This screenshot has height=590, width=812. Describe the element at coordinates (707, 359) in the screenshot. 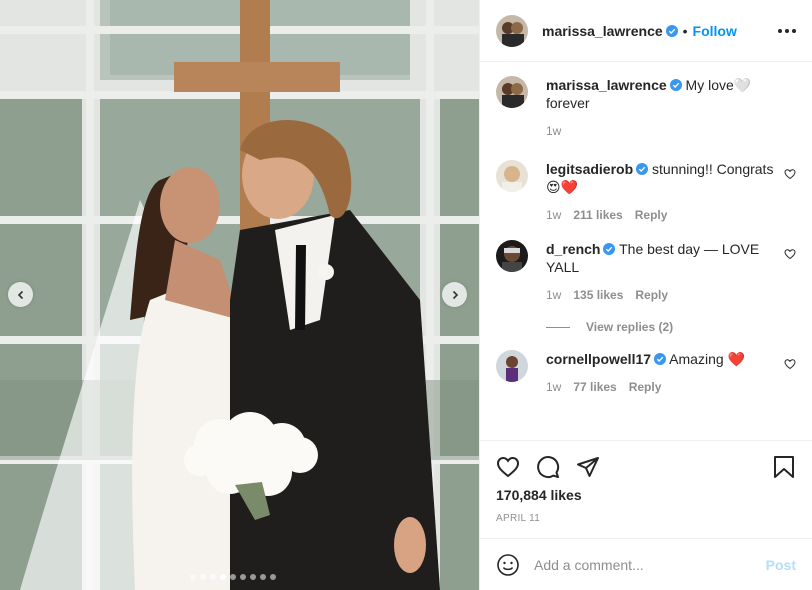

I see `comment-text: Amazing ❤️` at that location.